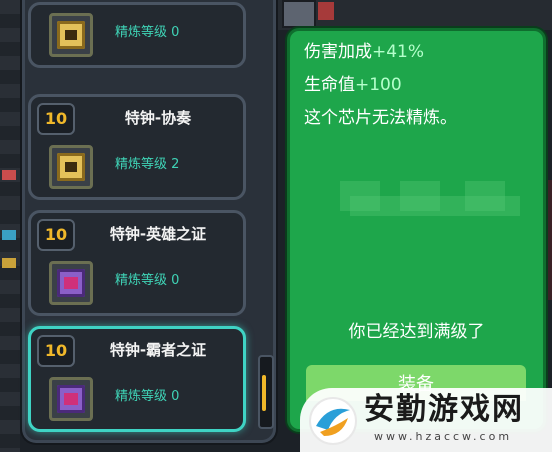 The height and width of the screenshot is (452, 552). Describe the element at coordinates (158, 350) in the screenshot. I see `chip-name: 特钟-霸者之证` at that location.